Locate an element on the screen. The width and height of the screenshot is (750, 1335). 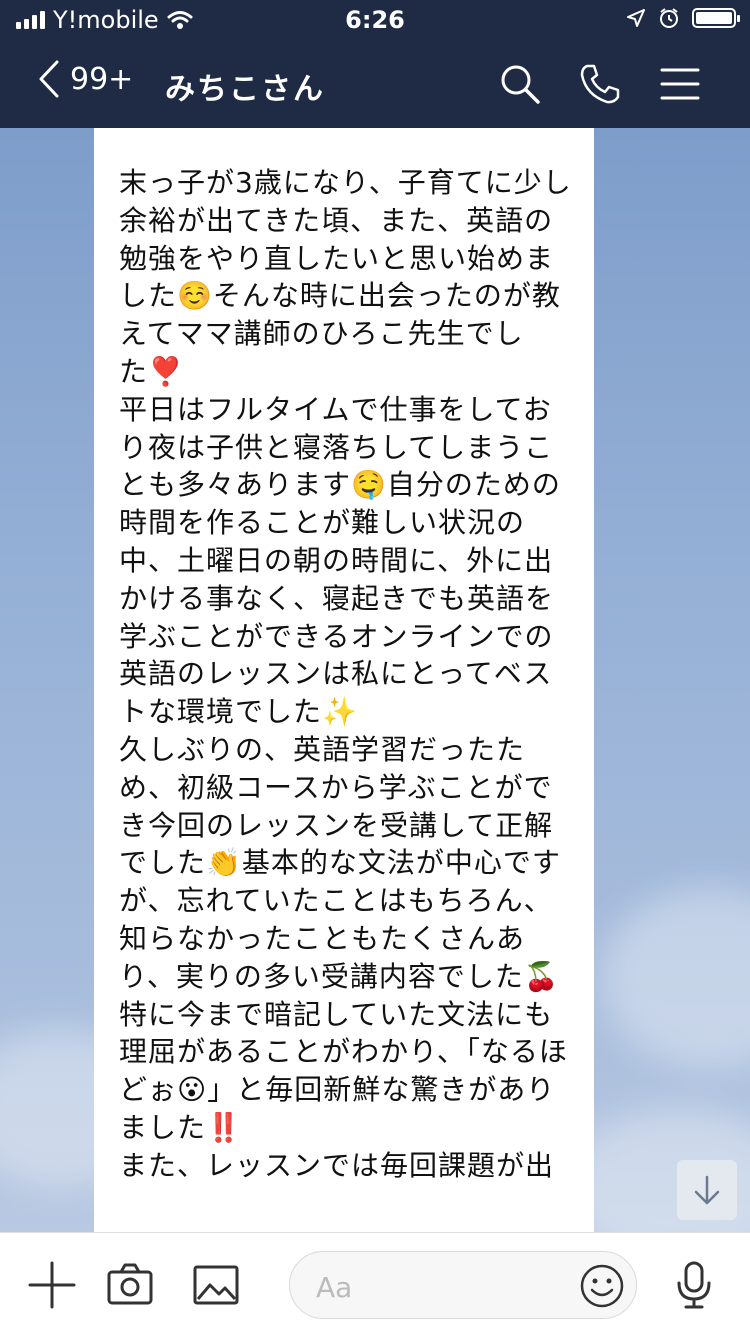
message-textbox is located at coordinates (463, 1285).